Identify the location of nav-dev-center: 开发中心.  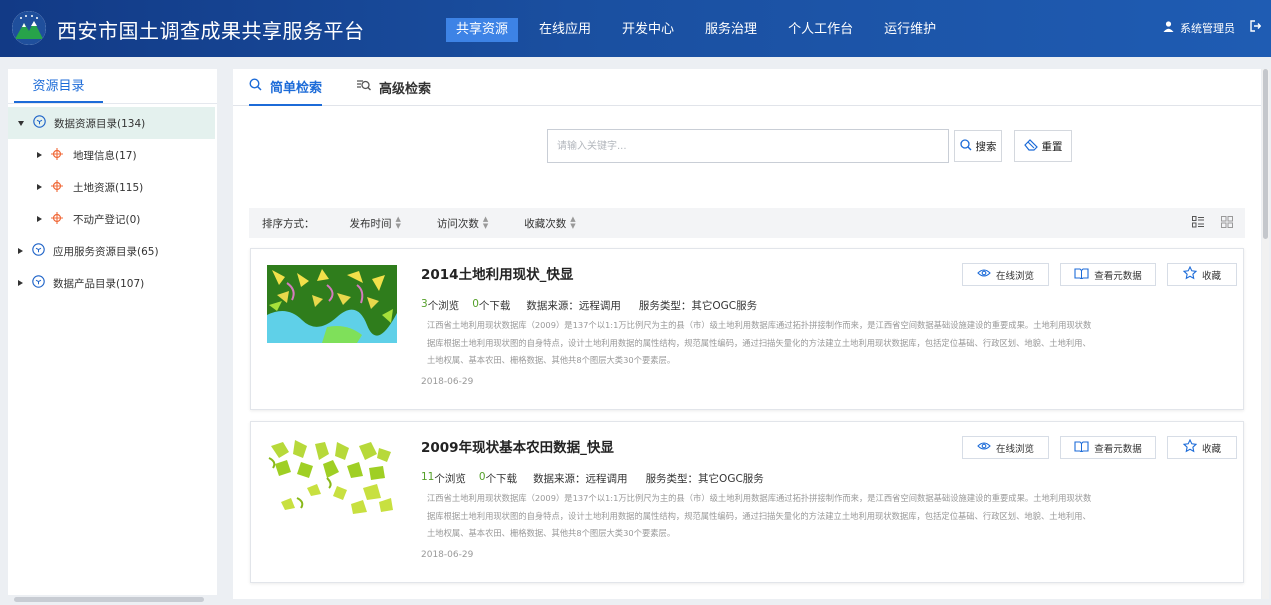
(648, 30).